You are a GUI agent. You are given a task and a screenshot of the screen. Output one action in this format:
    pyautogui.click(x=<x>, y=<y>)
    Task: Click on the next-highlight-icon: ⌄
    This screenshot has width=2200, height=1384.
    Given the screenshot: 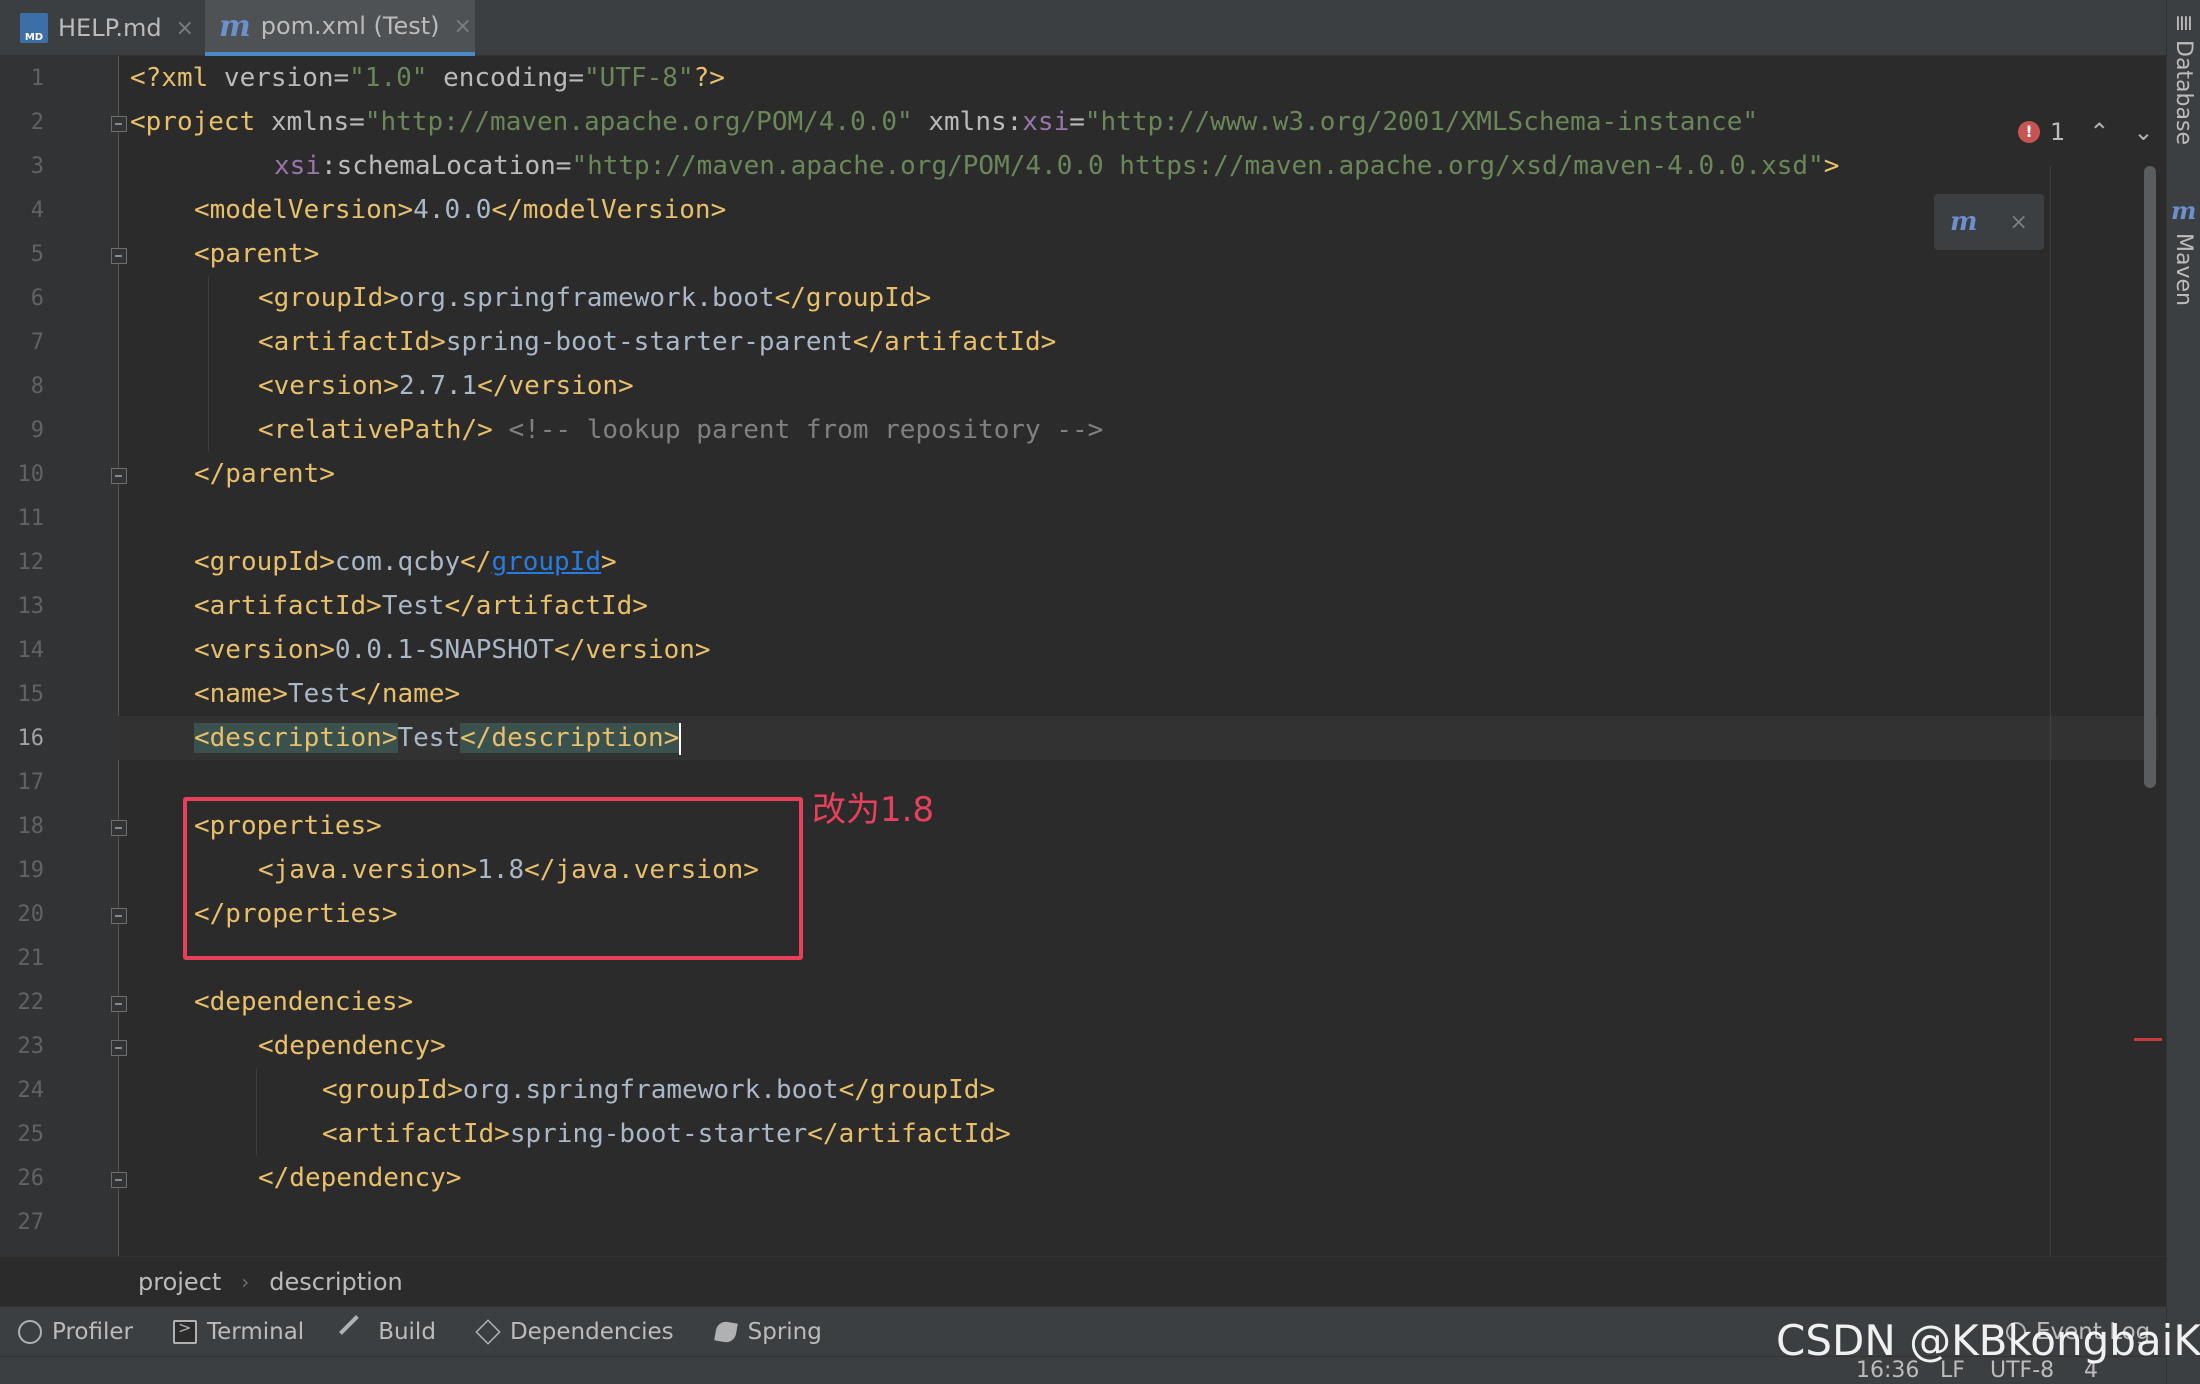 What is the action you would take?
    pyautogui.click(x=2143, y=132)
    